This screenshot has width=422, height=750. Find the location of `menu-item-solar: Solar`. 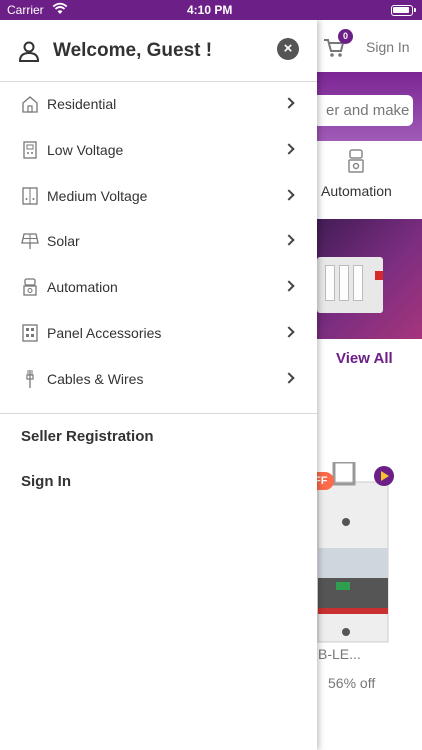

menu-item-solar: Solar is located at coordinates (158, 242).